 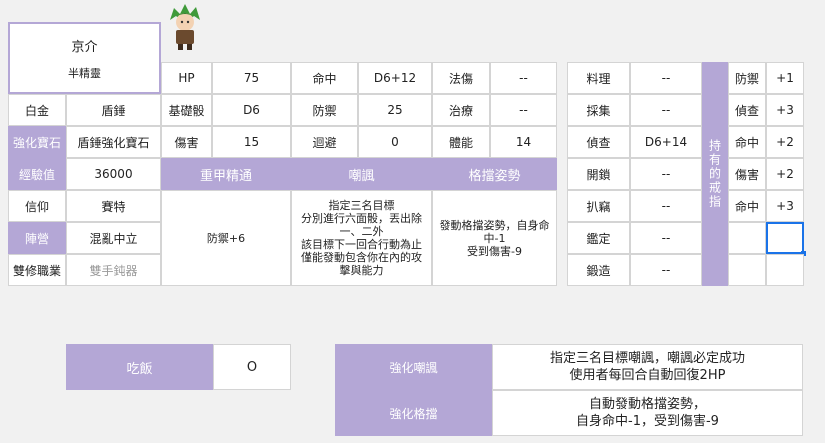 What do you see at coordinates (37, 174) in the screenshot?
I see `info-label: 經驗值` at bounding box center [37, 174].